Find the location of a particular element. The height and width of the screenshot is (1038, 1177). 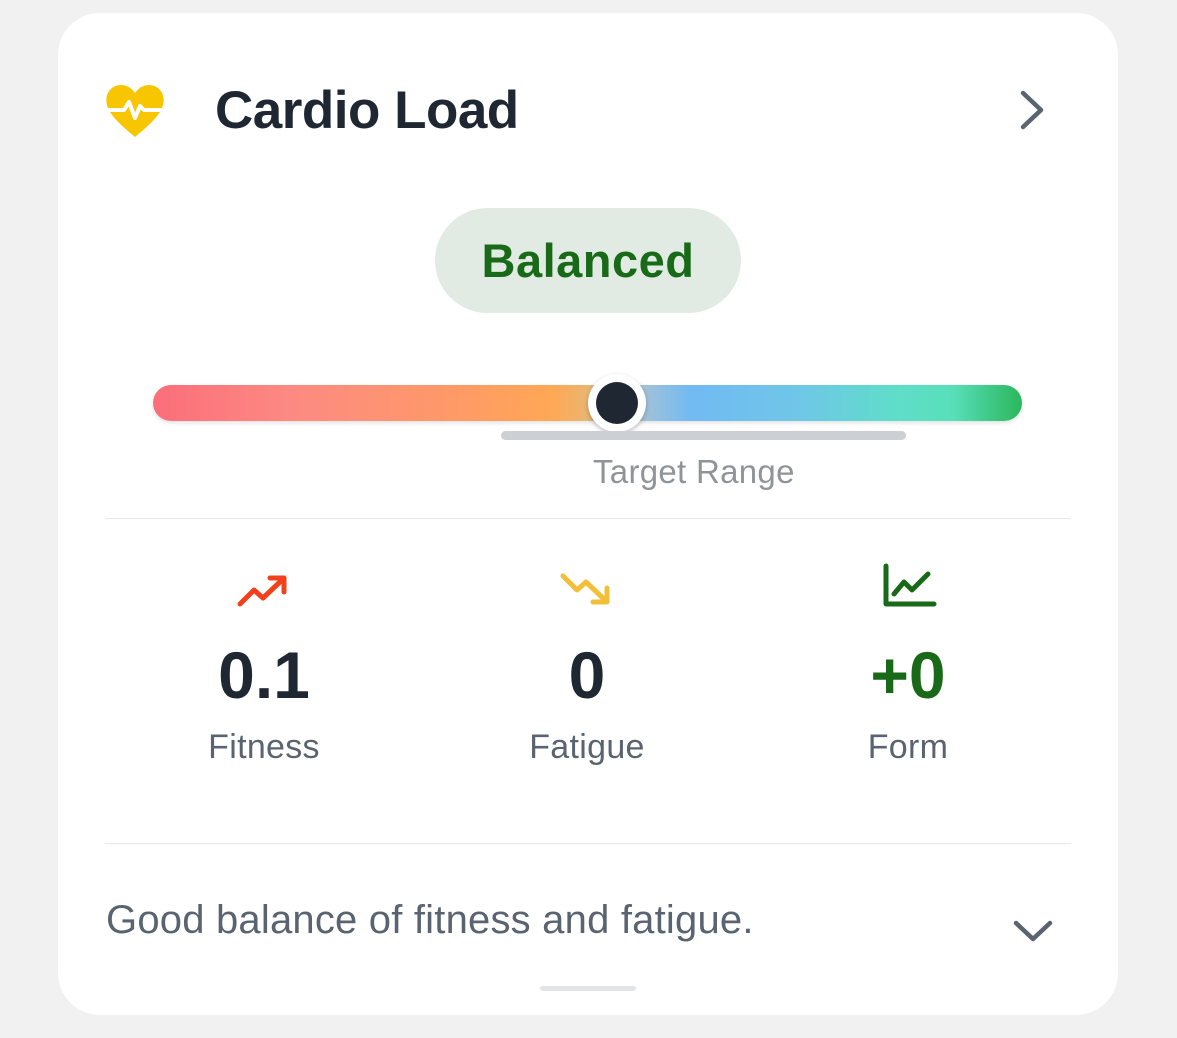

fatigue-value: 0 is located at coordinates (587, 675).